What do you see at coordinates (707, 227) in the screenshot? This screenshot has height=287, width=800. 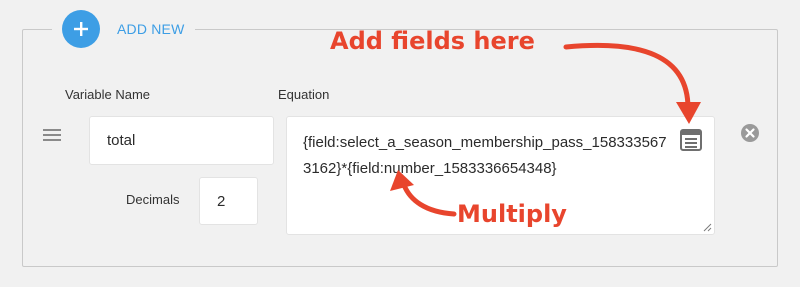 I see `resize-grip-icon` at bounding box center [707, 227].